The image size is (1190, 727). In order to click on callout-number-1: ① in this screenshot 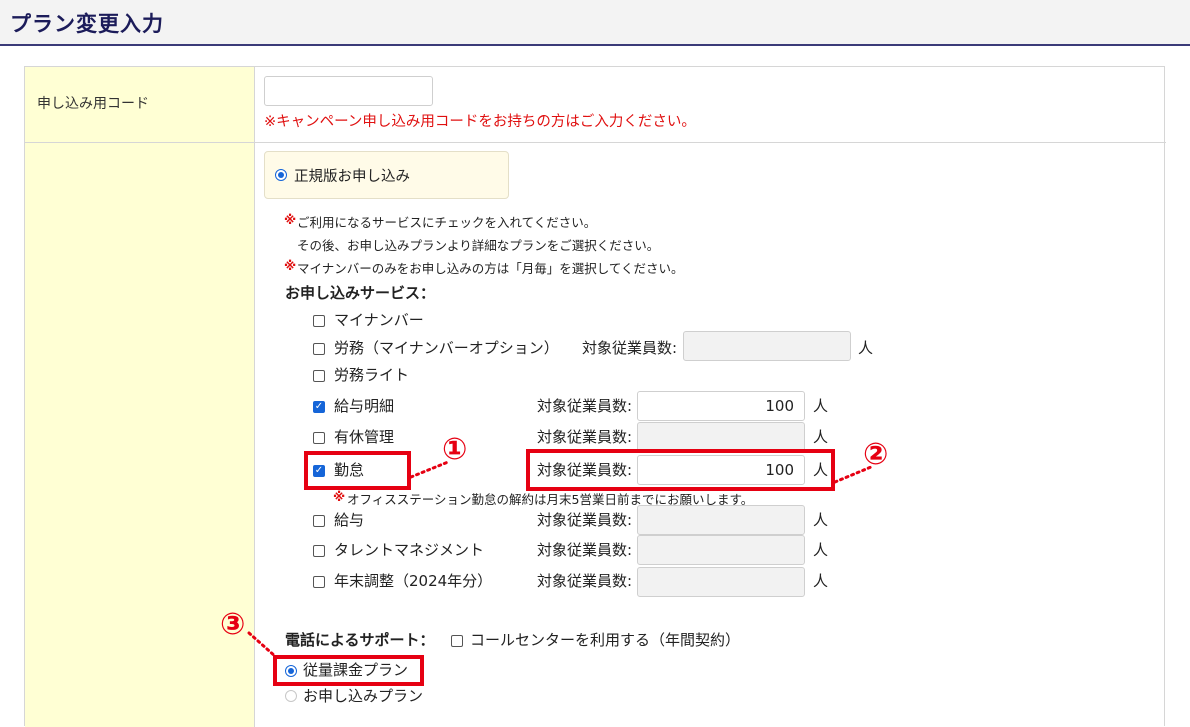, I will do `click(455, 449)`.